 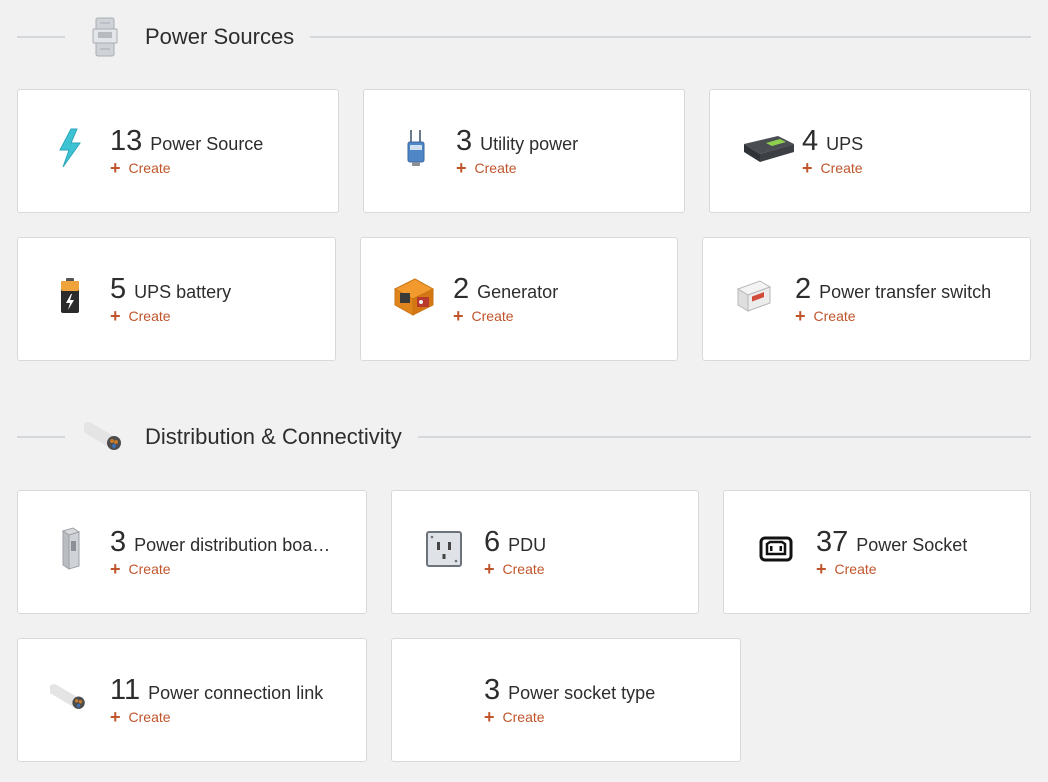 I want to click on item-count: 5, so click(x=118, y=289).